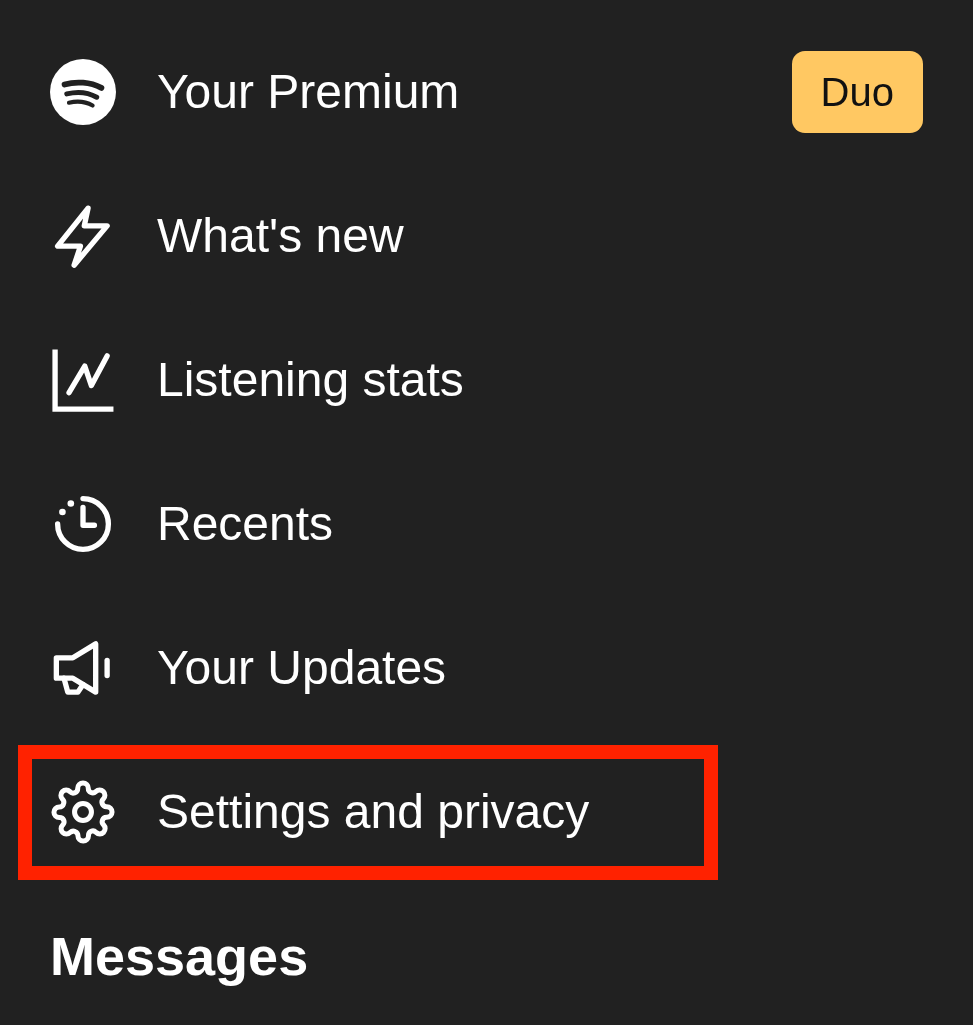 Image resolution: width=973 pixels, height=1025 pixels. Describe the element at coordinates (368, 524) in the screenshot. I see `menu-item: Recents` at that location.